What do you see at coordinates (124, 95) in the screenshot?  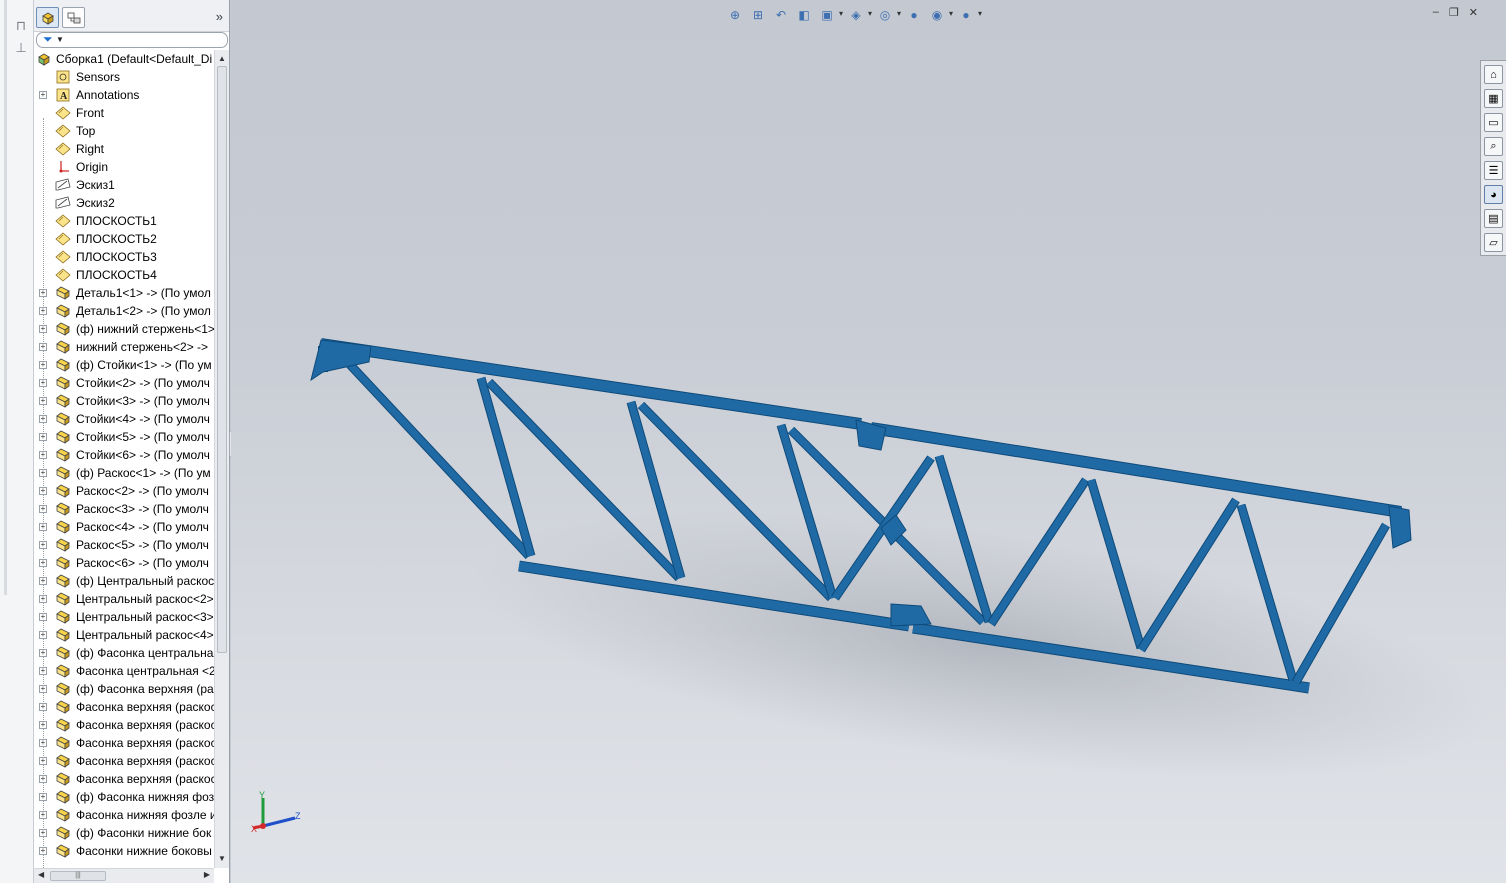 I see `tree-item: + A Annotations` at bounding box center [124, 95].